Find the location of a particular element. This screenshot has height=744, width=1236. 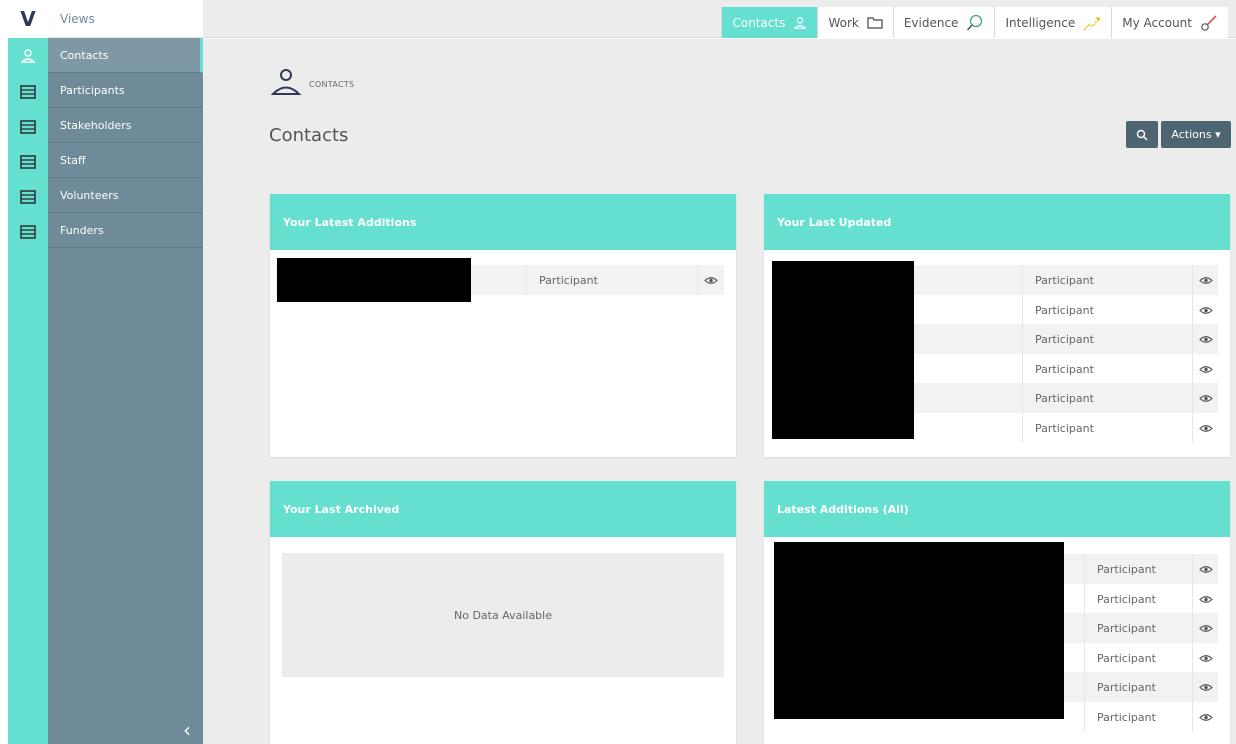

card-title: Your Last Archived is located at coordinates (503, 509).